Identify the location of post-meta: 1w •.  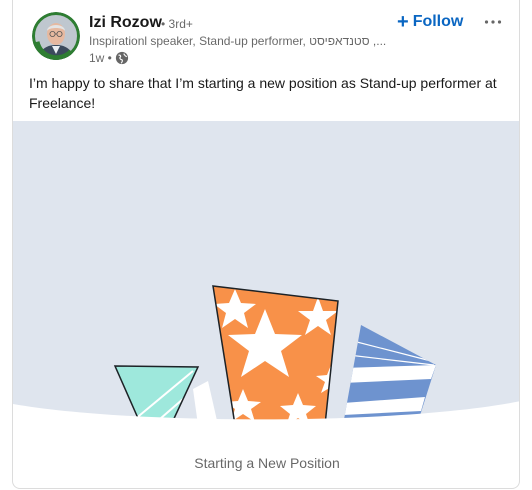
(109, 58).